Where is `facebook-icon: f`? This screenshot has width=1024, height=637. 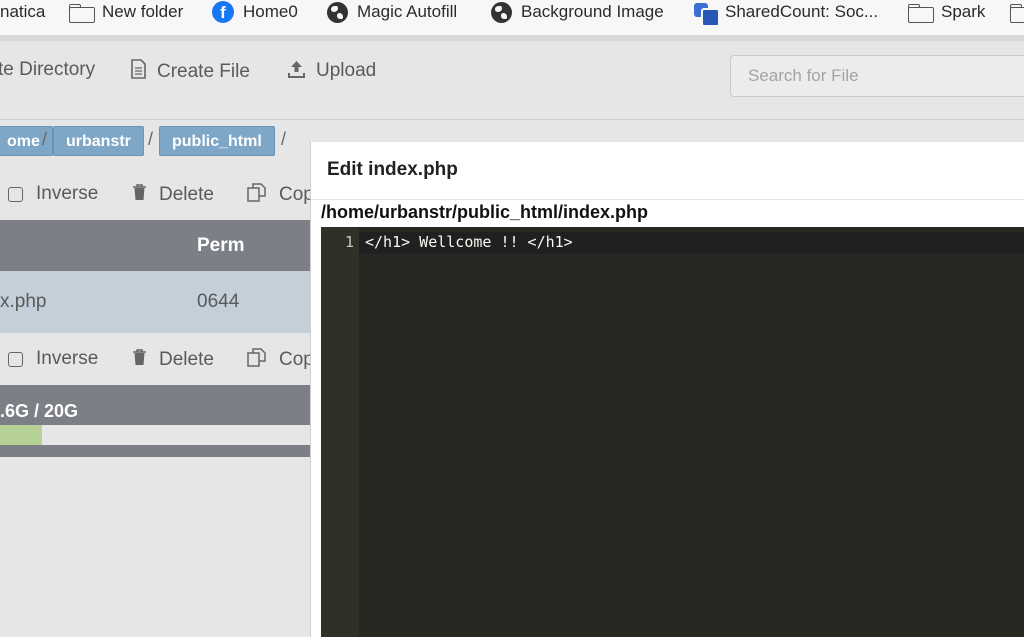
facebook-icon: f is located at coordinates (223, 12).